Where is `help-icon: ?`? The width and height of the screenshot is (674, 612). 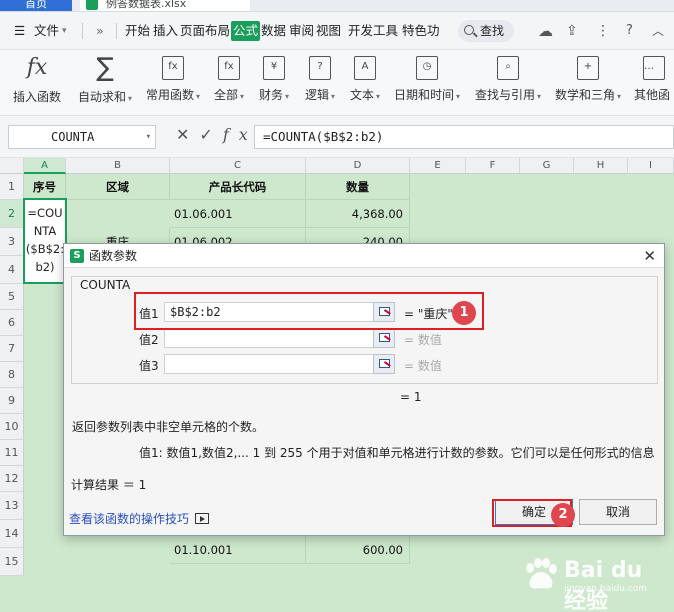 help-icon: ? is located at coordinates (629, 31).